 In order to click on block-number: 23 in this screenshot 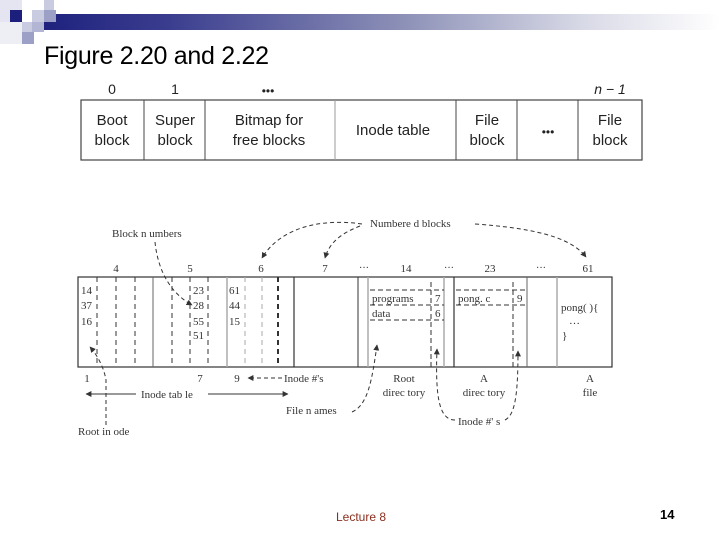, I will do `click(491, 269)`.